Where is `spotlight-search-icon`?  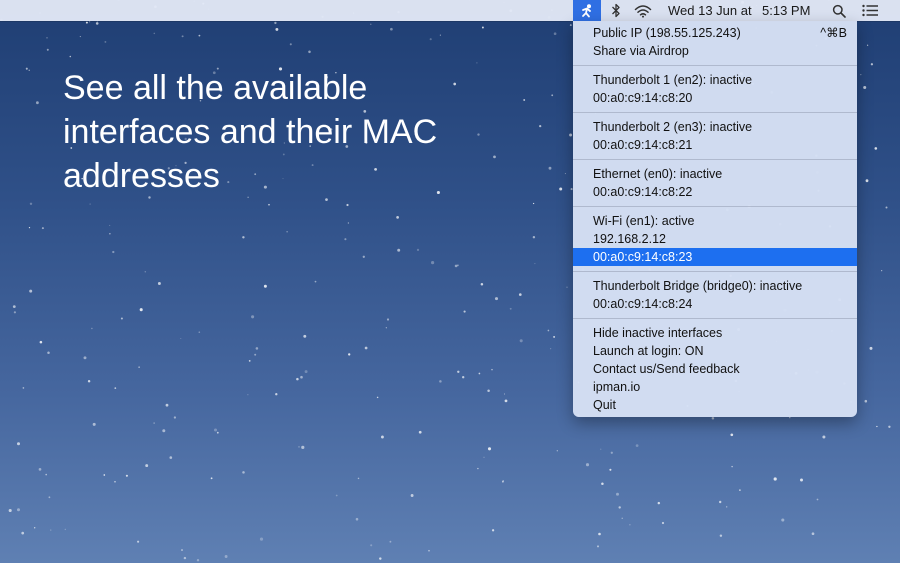
spotlight-search-icon is located at coordinates (839, 10).